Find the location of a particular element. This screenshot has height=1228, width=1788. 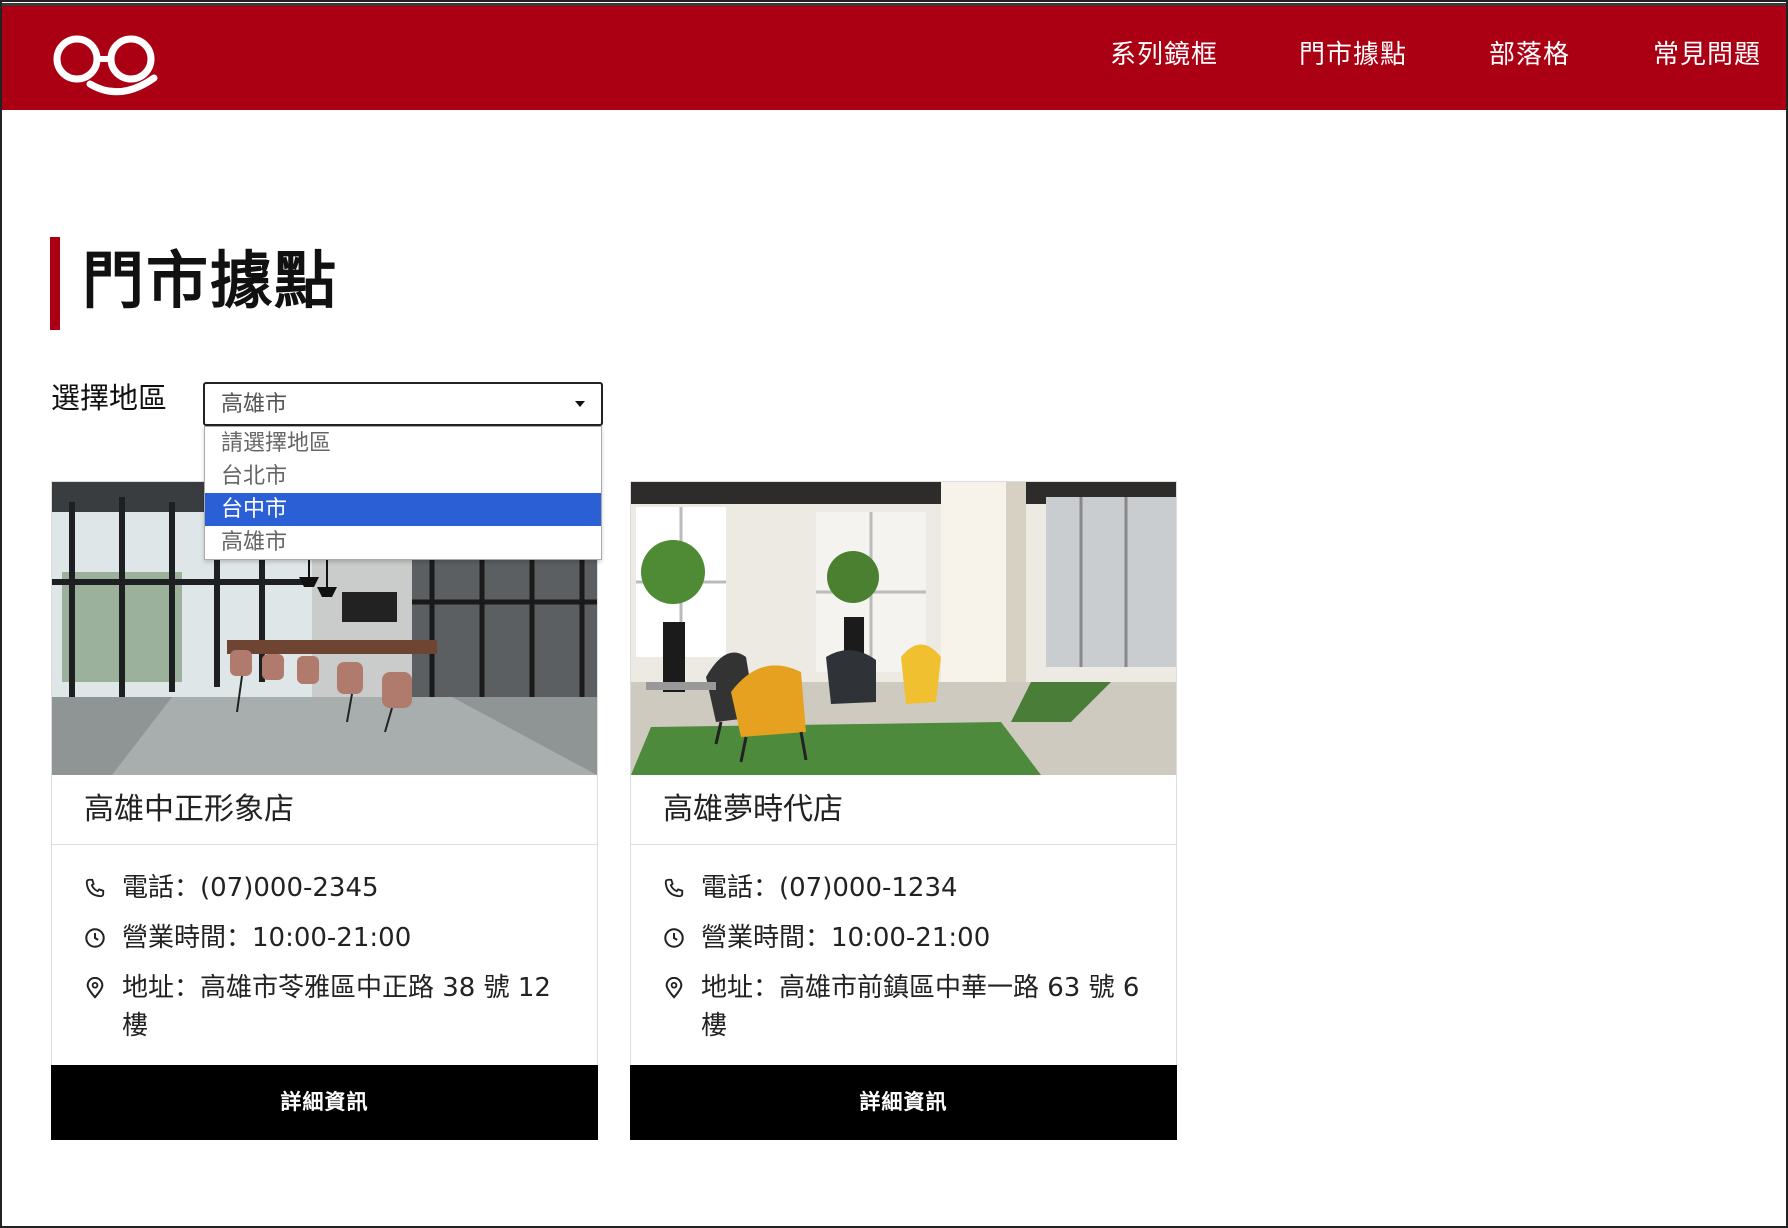

store-address: 地址：高雄市前鎮區中華一路 63 號 6 樓 is located at coordinates (920, 1007).